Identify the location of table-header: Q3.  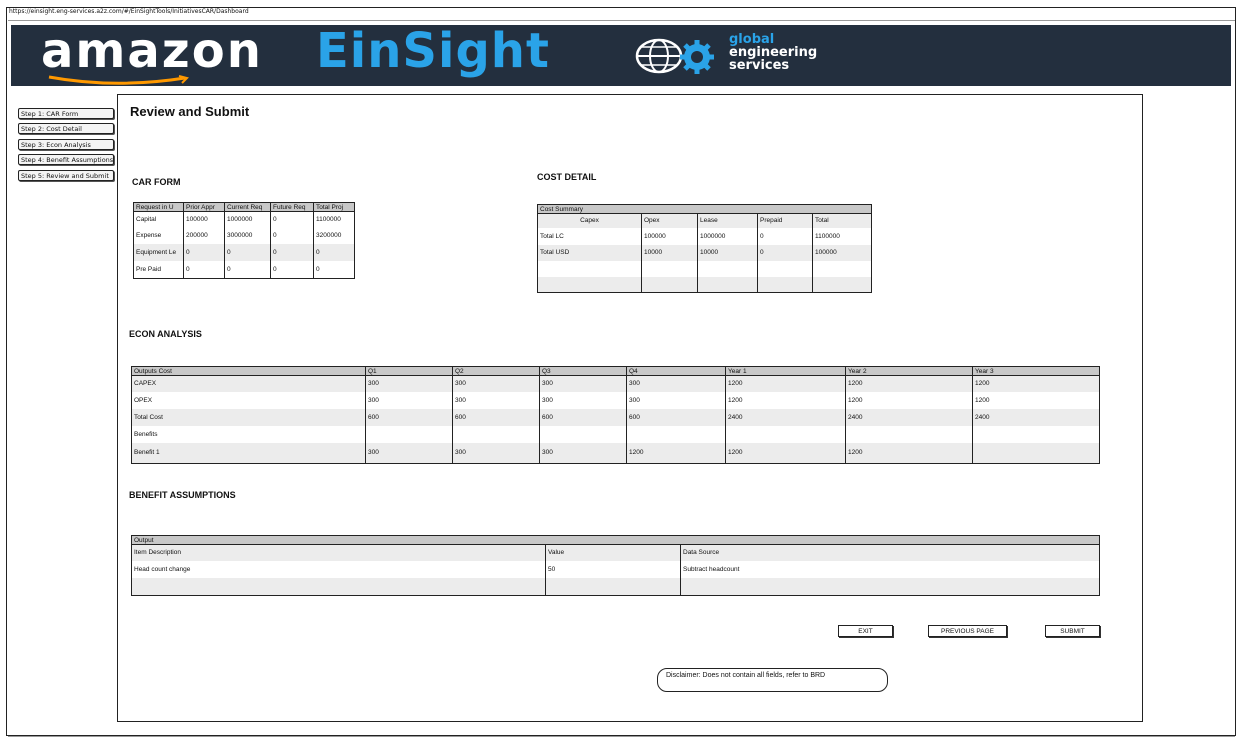
(583, 371).